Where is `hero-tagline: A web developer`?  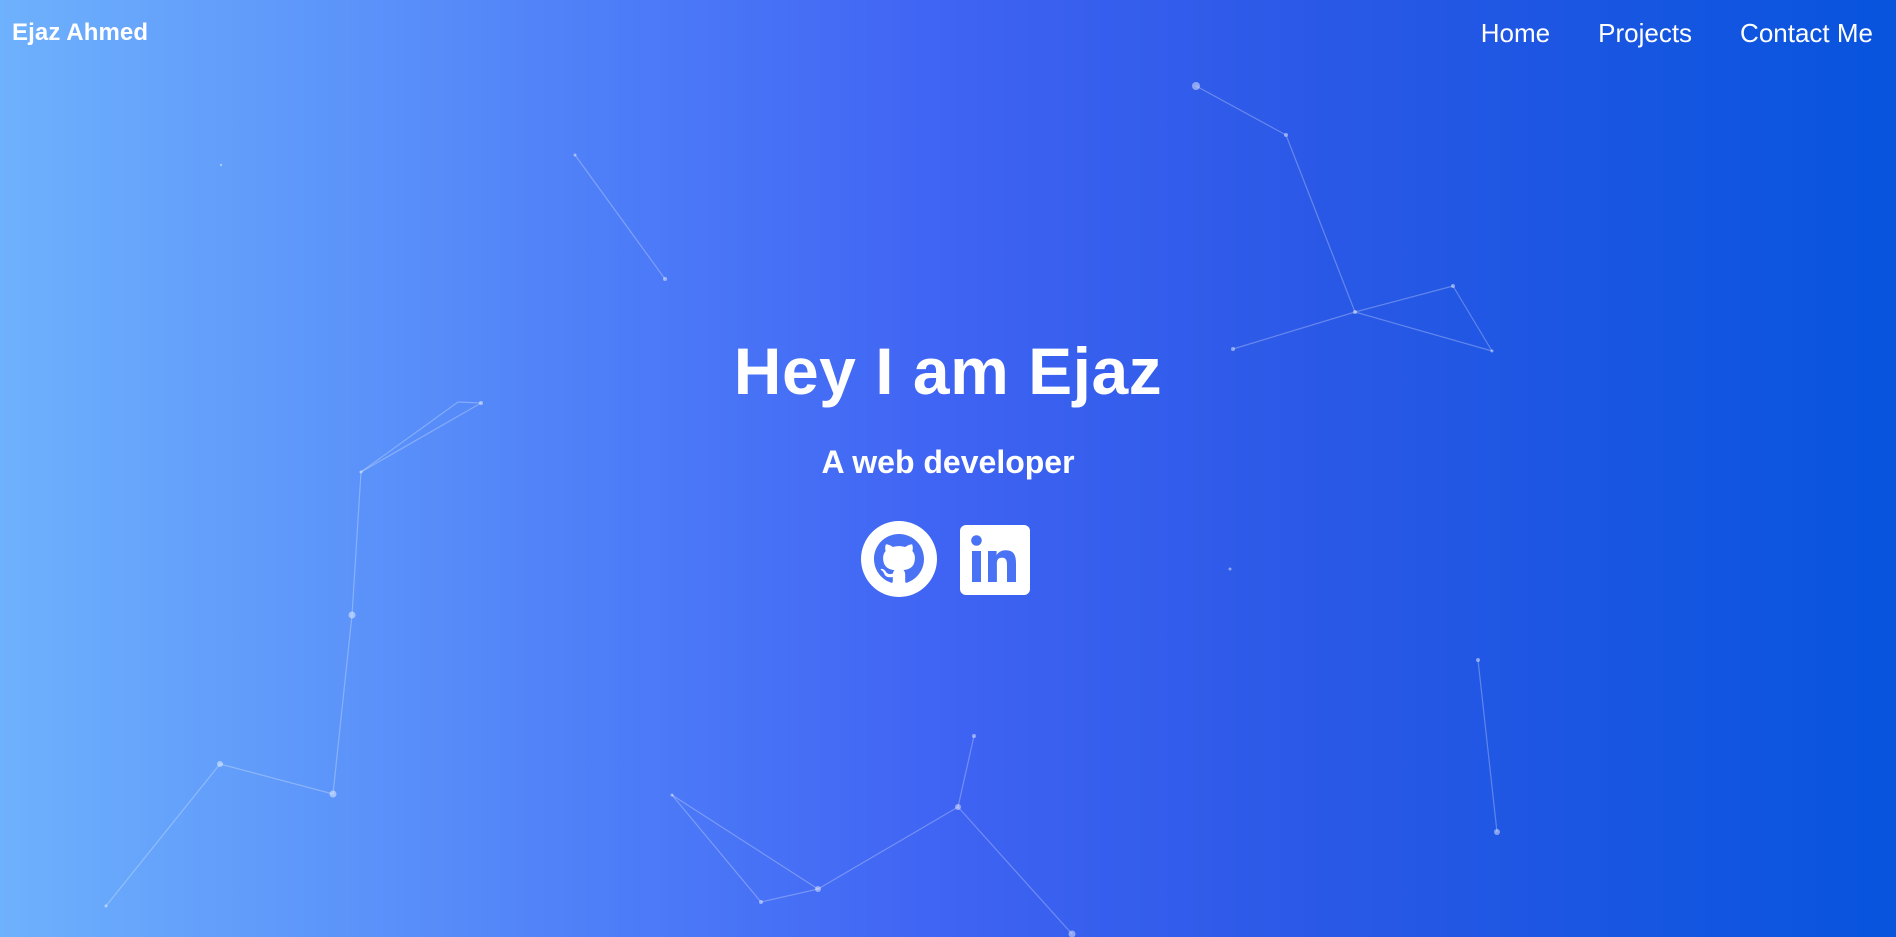 hero-tagline: A web developer is located at coordinates (948, 462).